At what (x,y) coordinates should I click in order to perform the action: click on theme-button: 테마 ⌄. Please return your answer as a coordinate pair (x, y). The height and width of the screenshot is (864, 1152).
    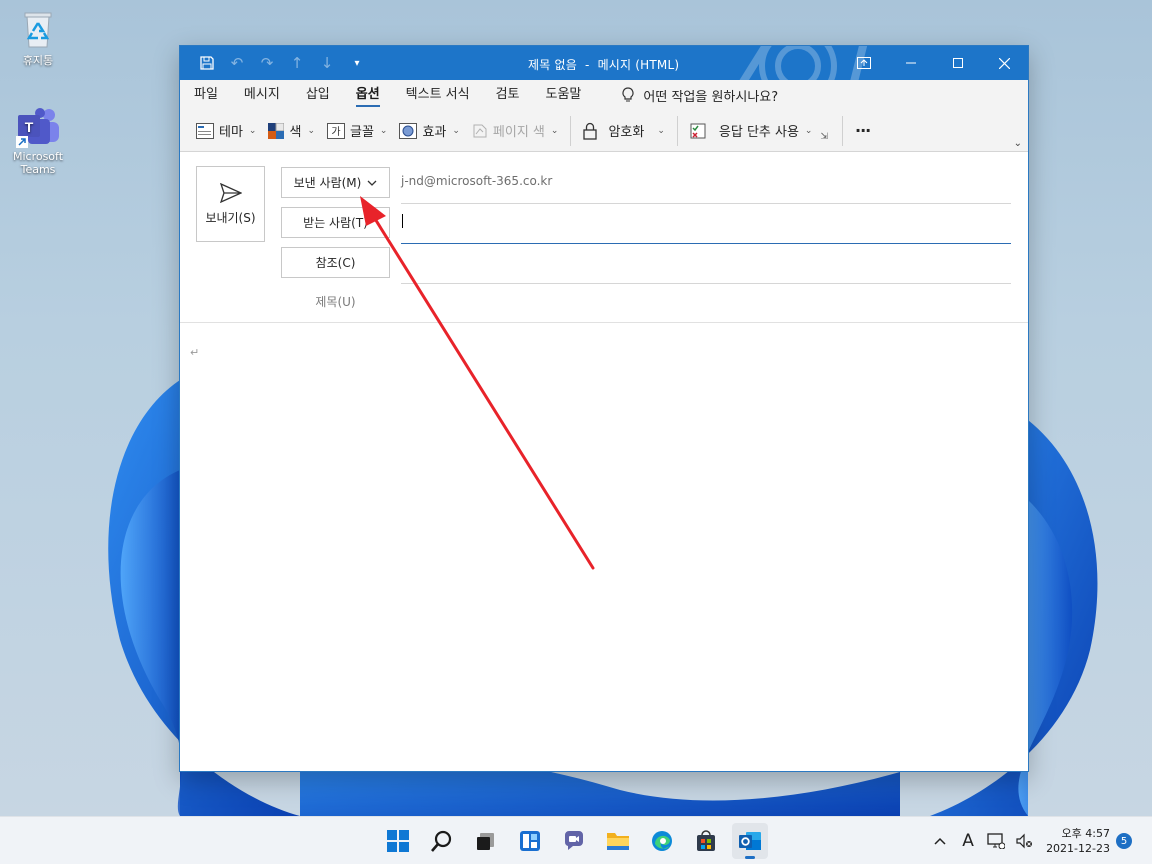
    Looking at the image, I should click on (226, 131).